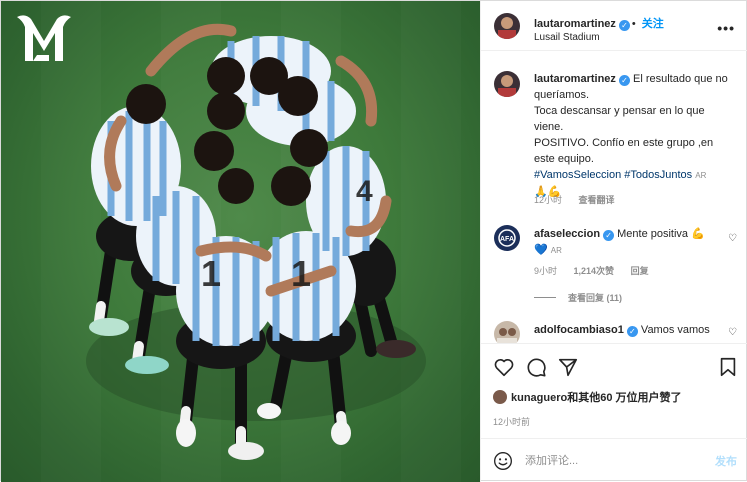 This screenshot has height=482, width=747. What do you see at coordinates (613, 175) in the screenshot?
I see `caption-hashtags: #VamosSeleccion #TodosJuntos` at bounding box center [613, 175].